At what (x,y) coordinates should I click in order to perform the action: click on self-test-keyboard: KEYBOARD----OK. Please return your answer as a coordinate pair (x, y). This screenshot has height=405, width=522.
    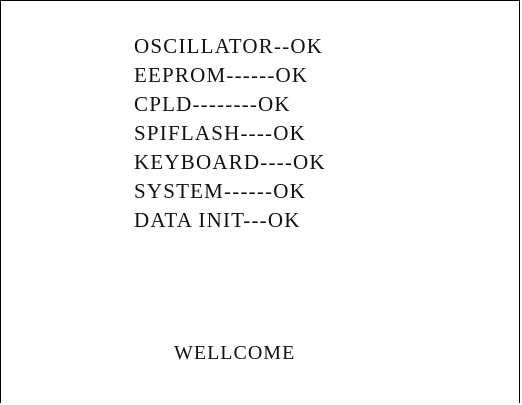
    Looking at the image, I should click on (230, 162).